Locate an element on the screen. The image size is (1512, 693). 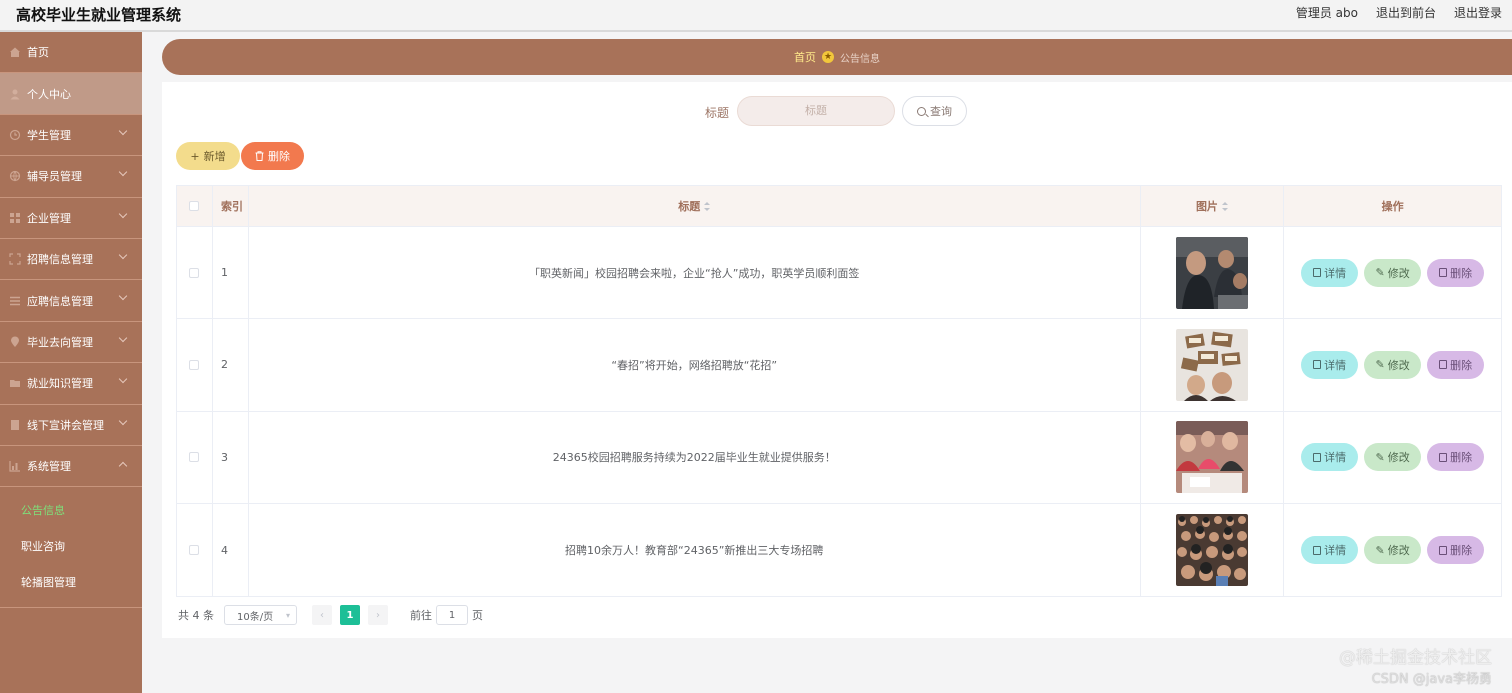
goto-suffix: 页 is located at coordinates (477, 615).